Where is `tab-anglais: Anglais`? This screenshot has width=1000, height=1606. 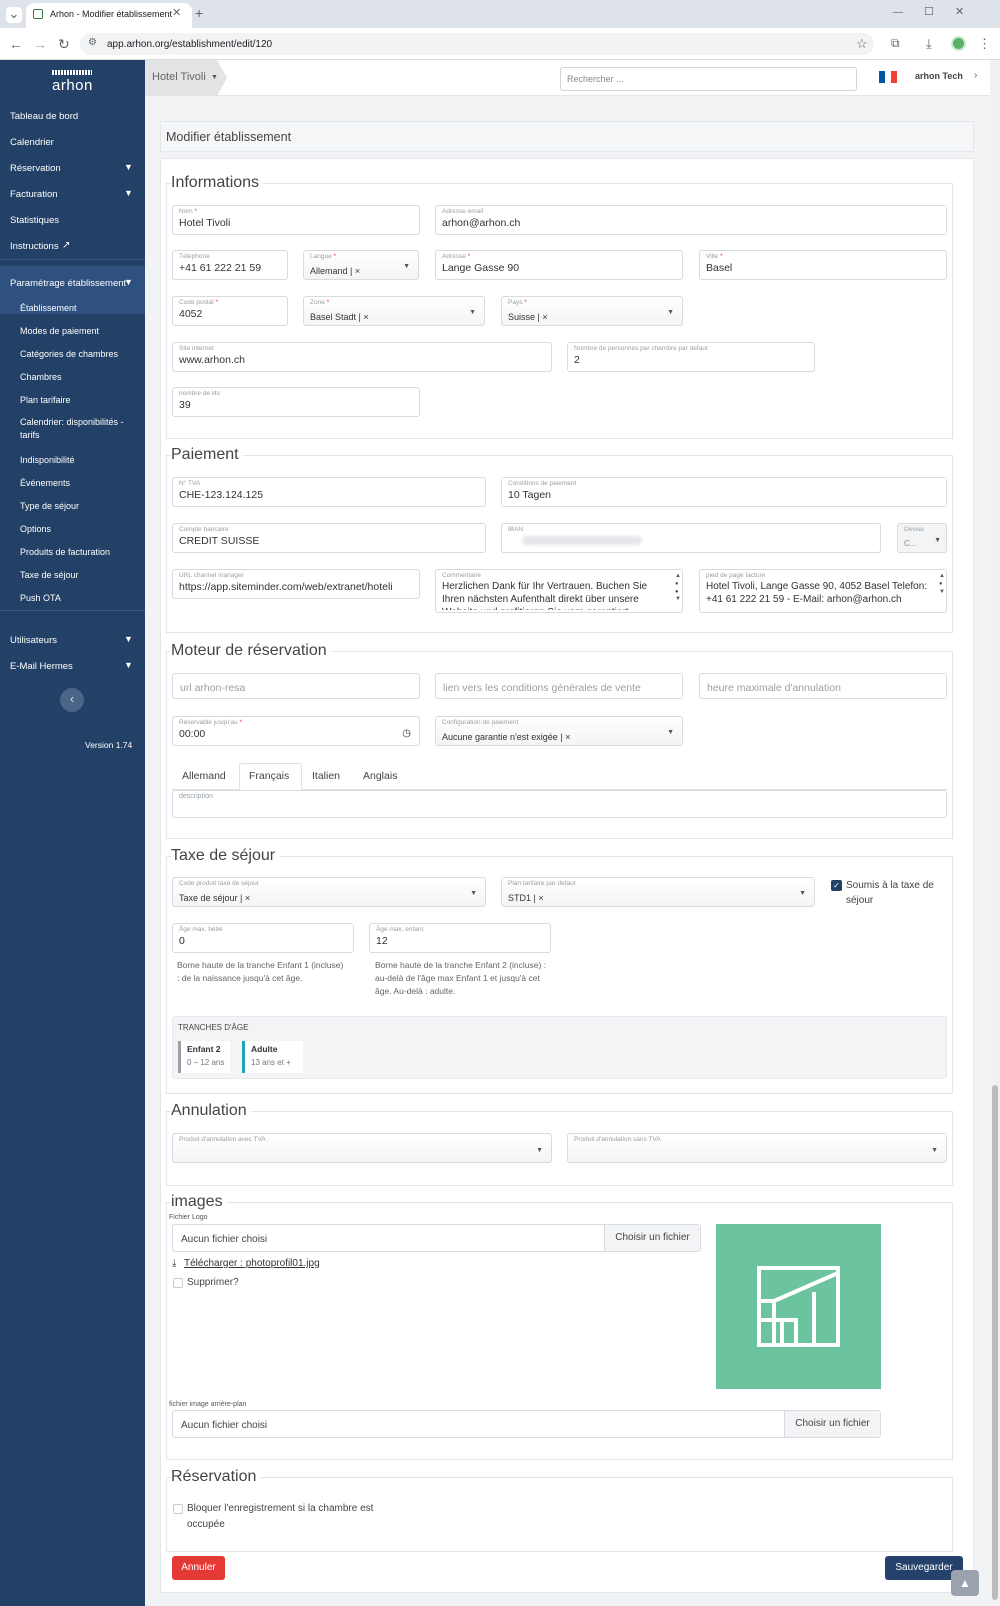
tab-anglais: Anglais is located at coordinates (380, 776).